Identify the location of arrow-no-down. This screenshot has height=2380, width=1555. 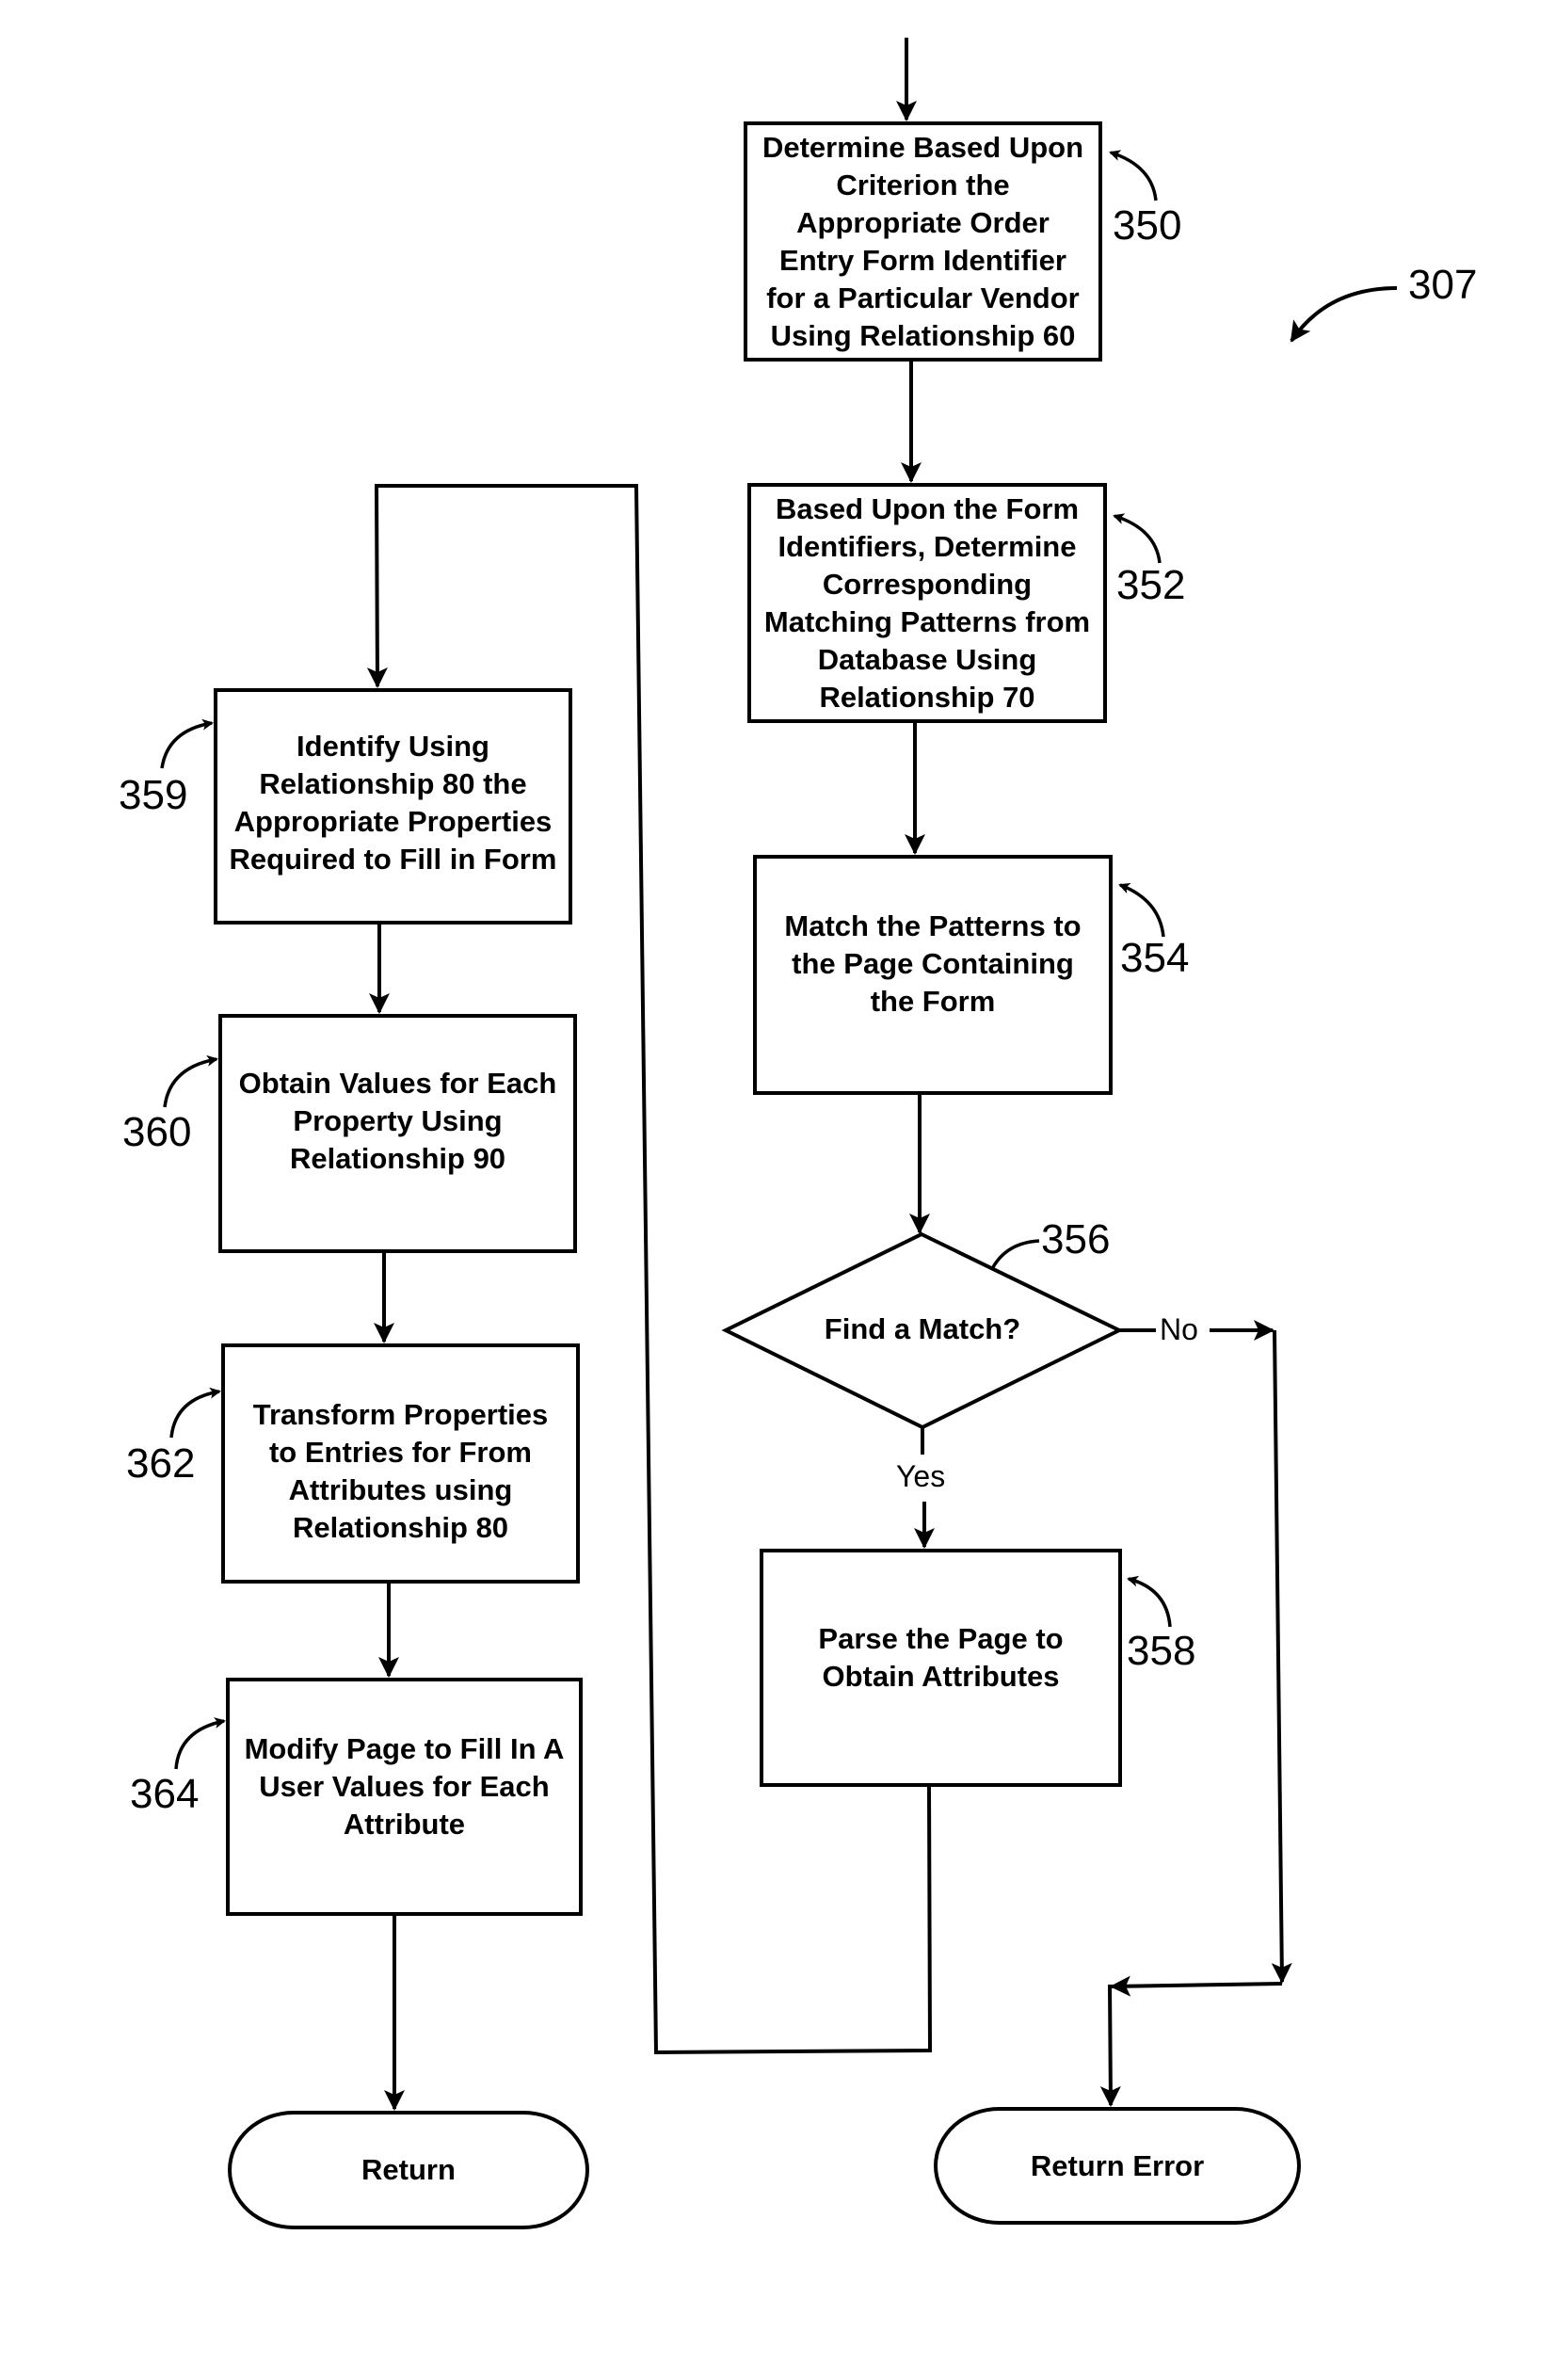
(1281, 1656).